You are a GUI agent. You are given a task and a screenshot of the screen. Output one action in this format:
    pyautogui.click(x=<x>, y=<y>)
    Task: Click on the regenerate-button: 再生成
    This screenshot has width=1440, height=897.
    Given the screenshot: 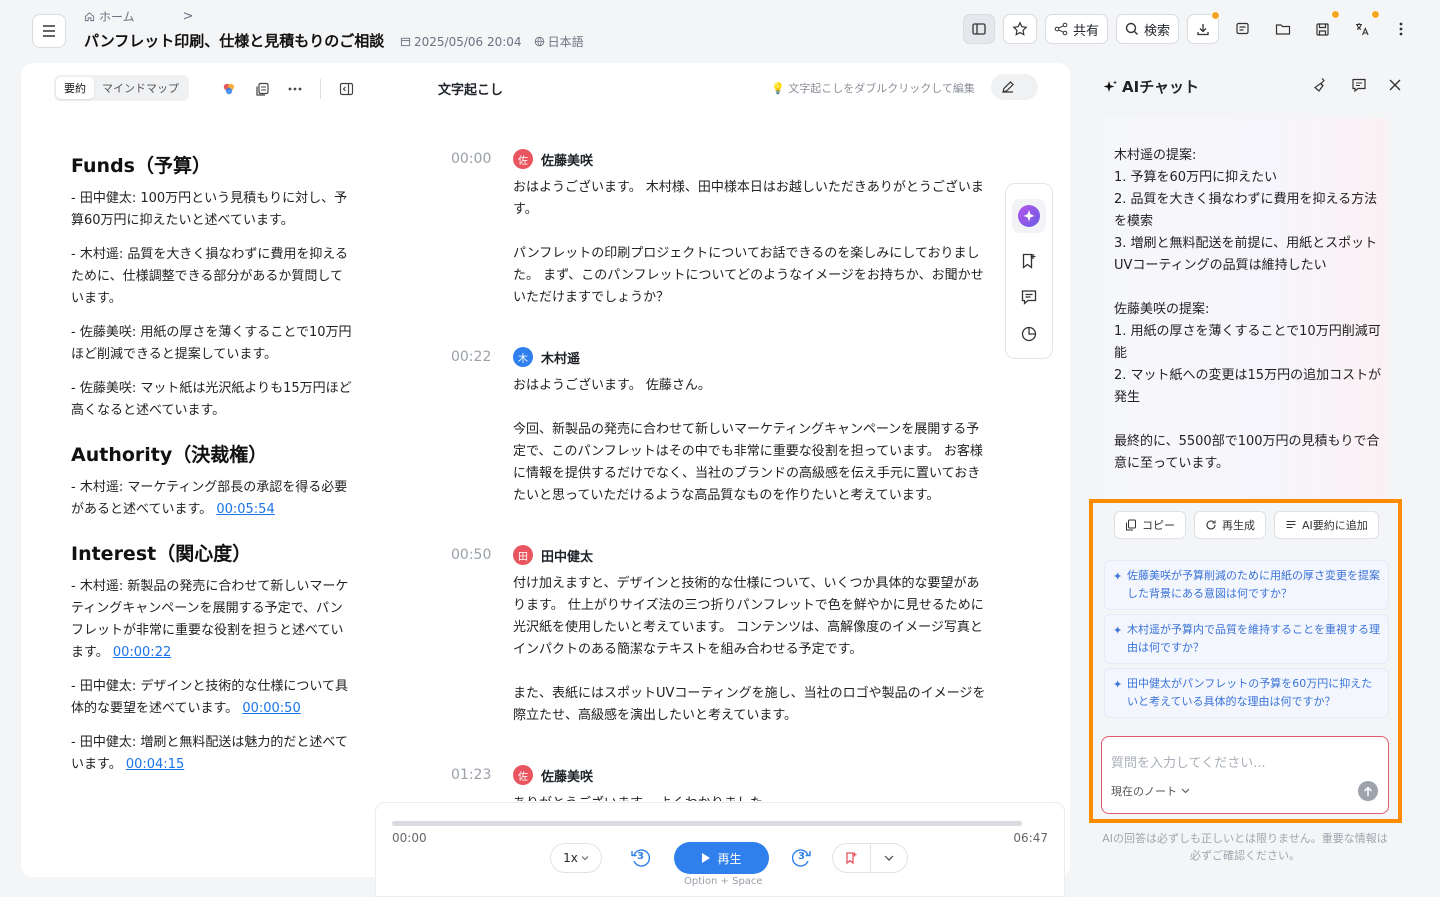 What is the action you would take?
    pyautogui.click(x=1230, y=525)
    